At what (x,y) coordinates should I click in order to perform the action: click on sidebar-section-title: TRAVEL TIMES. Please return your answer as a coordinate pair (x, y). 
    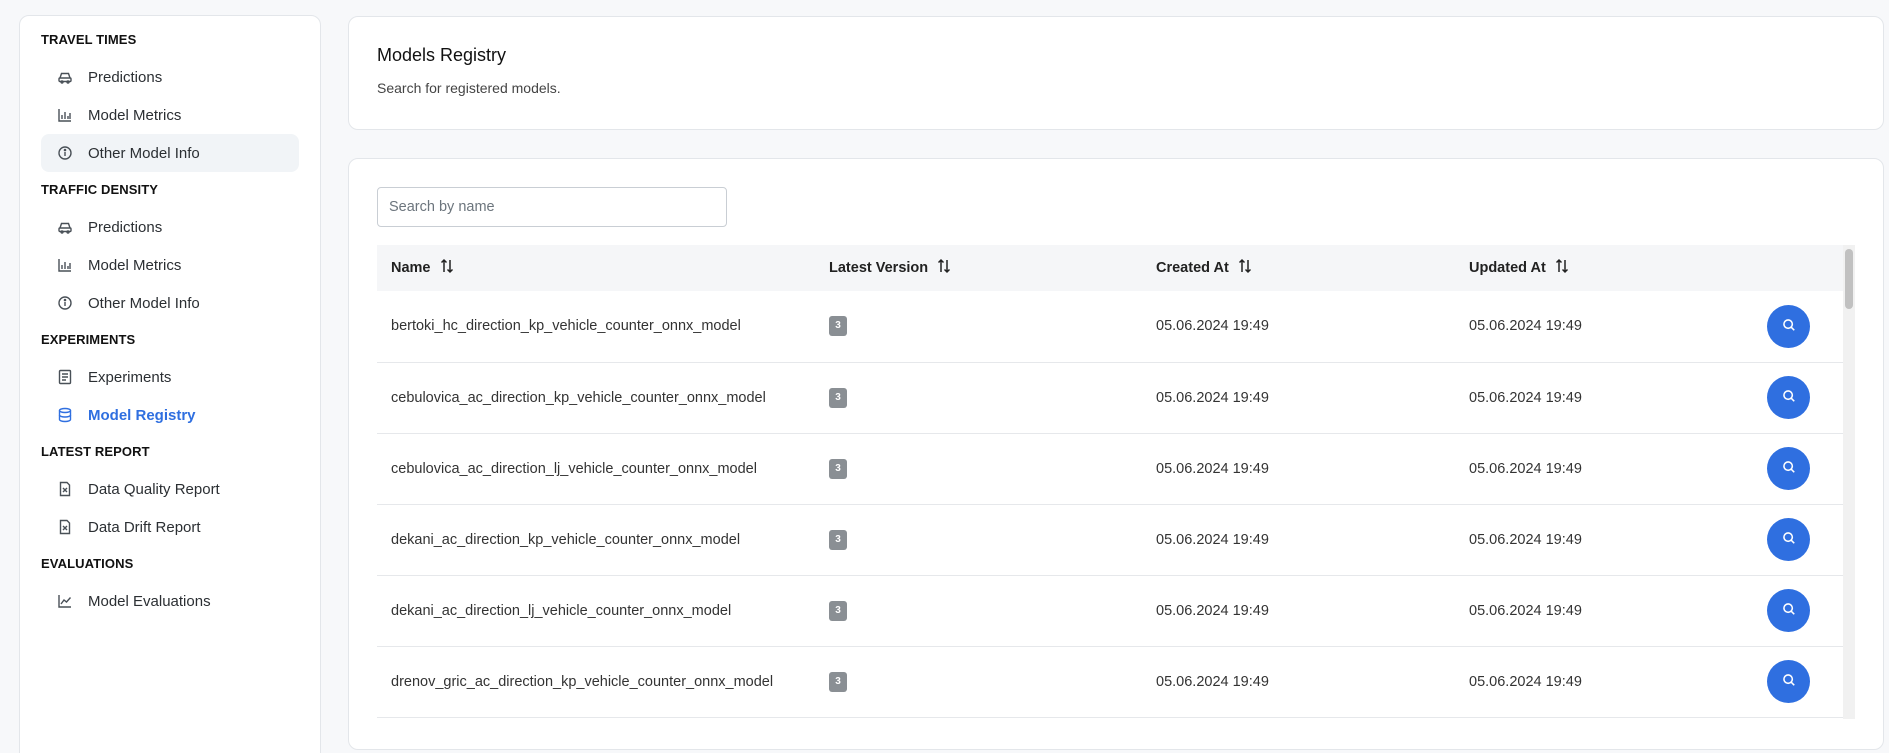
    Looking at the image, I should click on (89, 39).